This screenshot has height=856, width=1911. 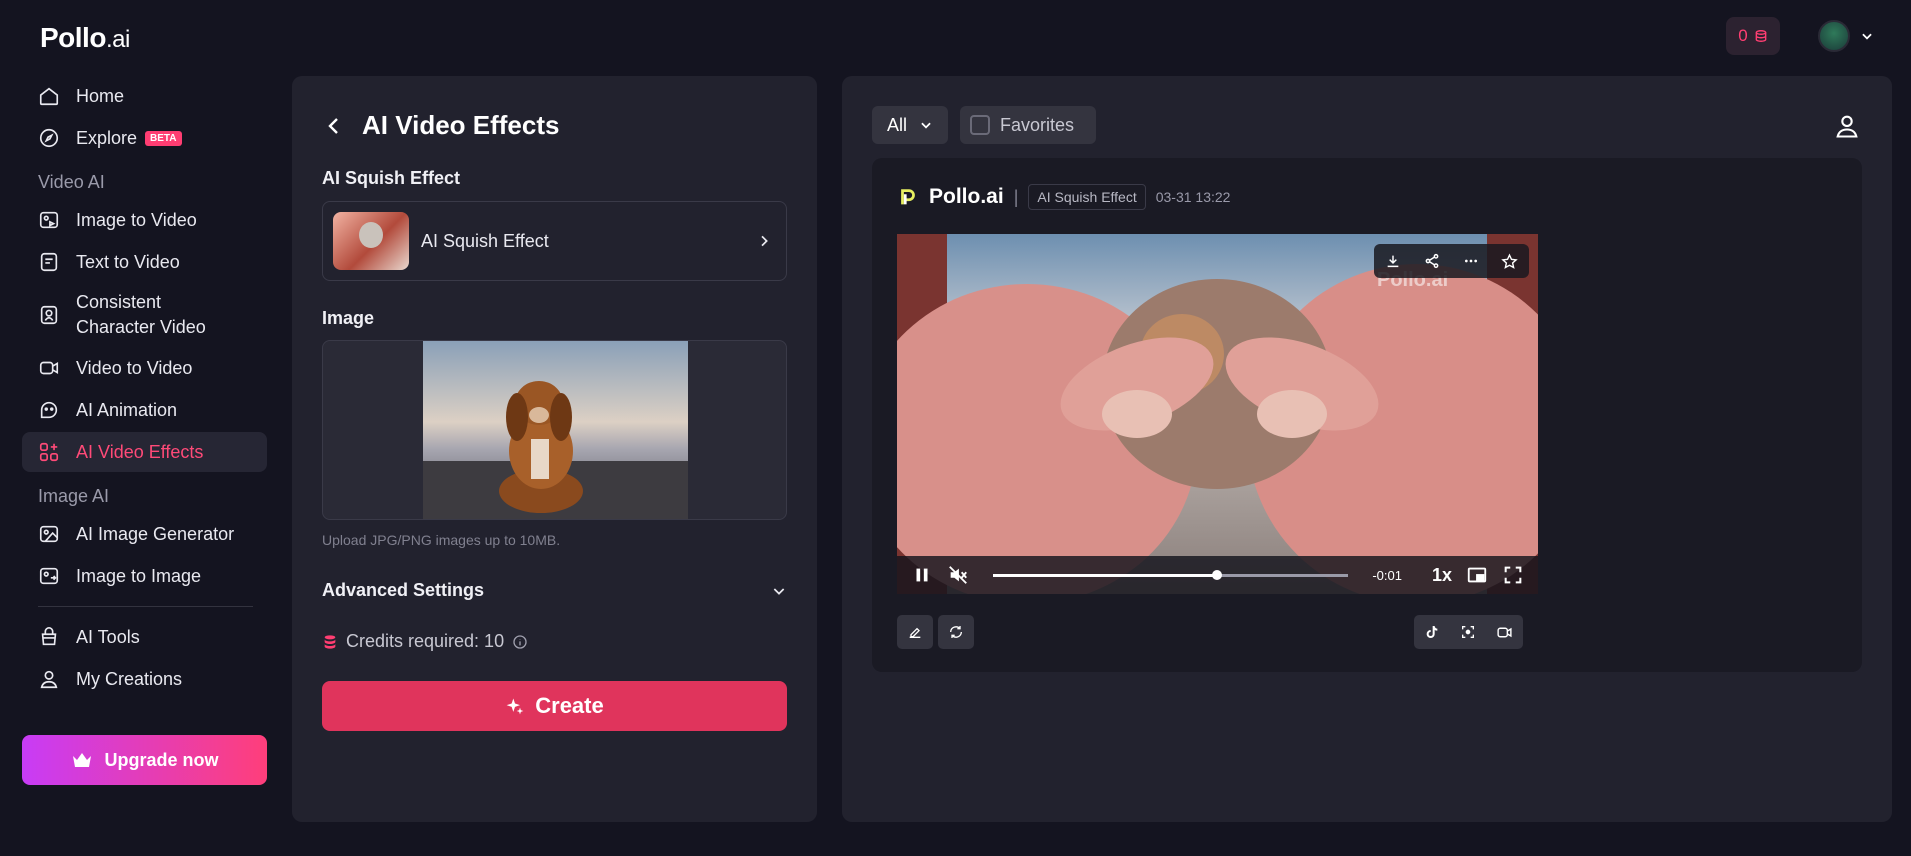 What do you see at coordinates (140, 451) in the screenshot?
I see `sidebar-item-label: AI Video Effects` at bounding box center [140, 451].